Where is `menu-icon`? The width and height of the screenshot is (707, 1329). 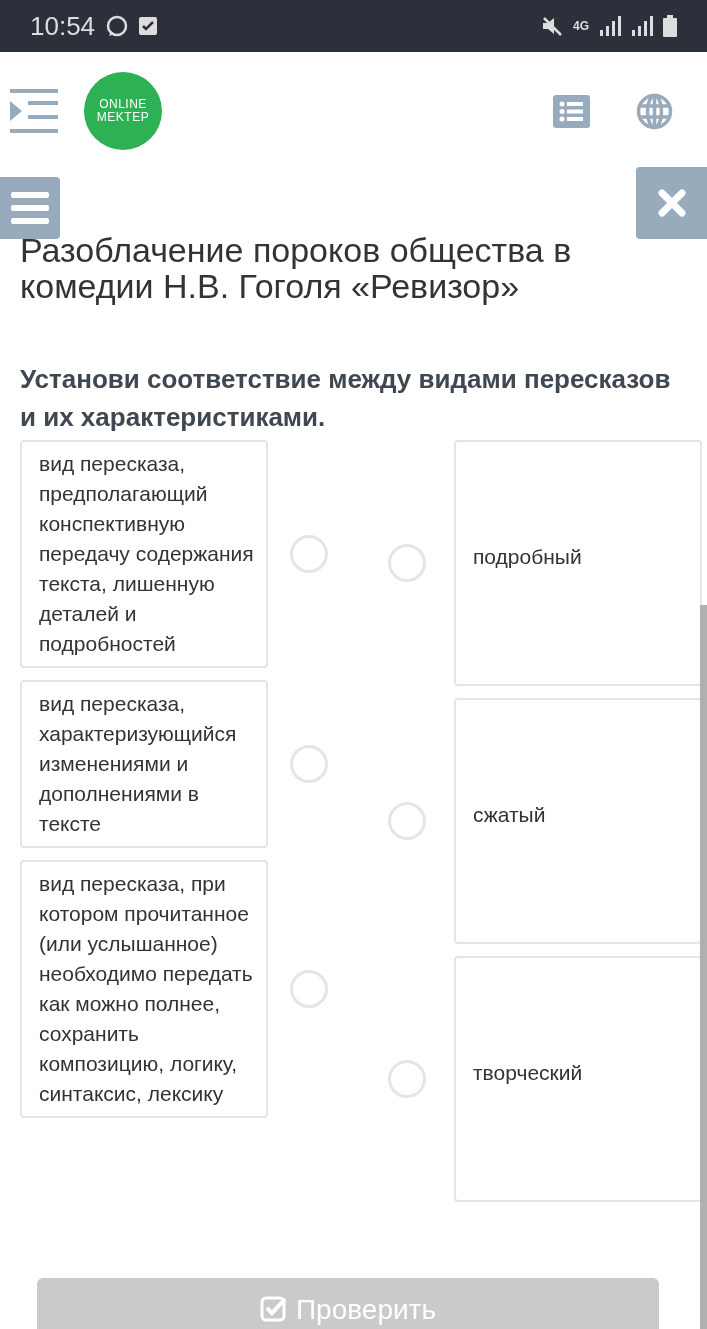 menu-icon is located at coordinates (30, 208).